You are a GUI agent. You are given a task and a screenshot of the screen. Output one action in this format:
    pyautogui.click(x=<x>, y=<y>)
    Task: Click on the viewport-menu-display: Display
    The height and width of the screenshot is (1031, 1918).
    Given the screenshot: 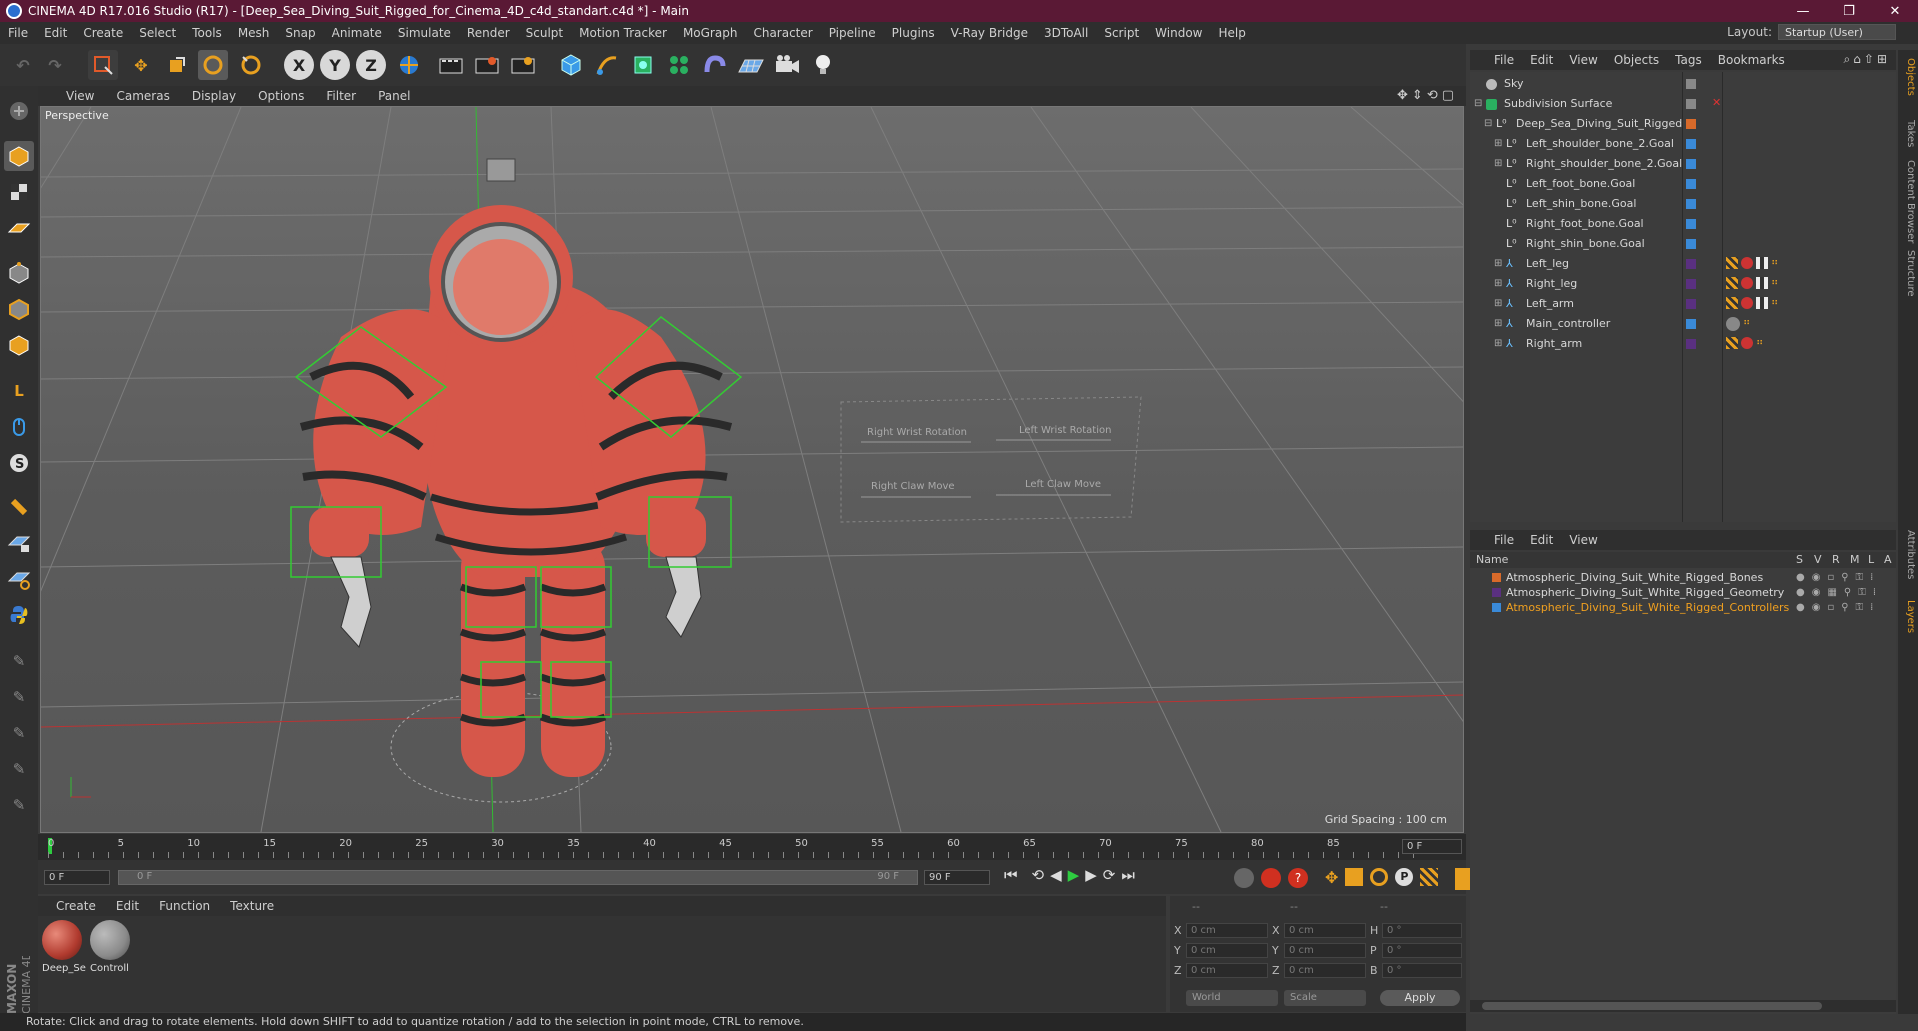 What is the action you would take?
    pyautogui.click(x=214, y=96)
    